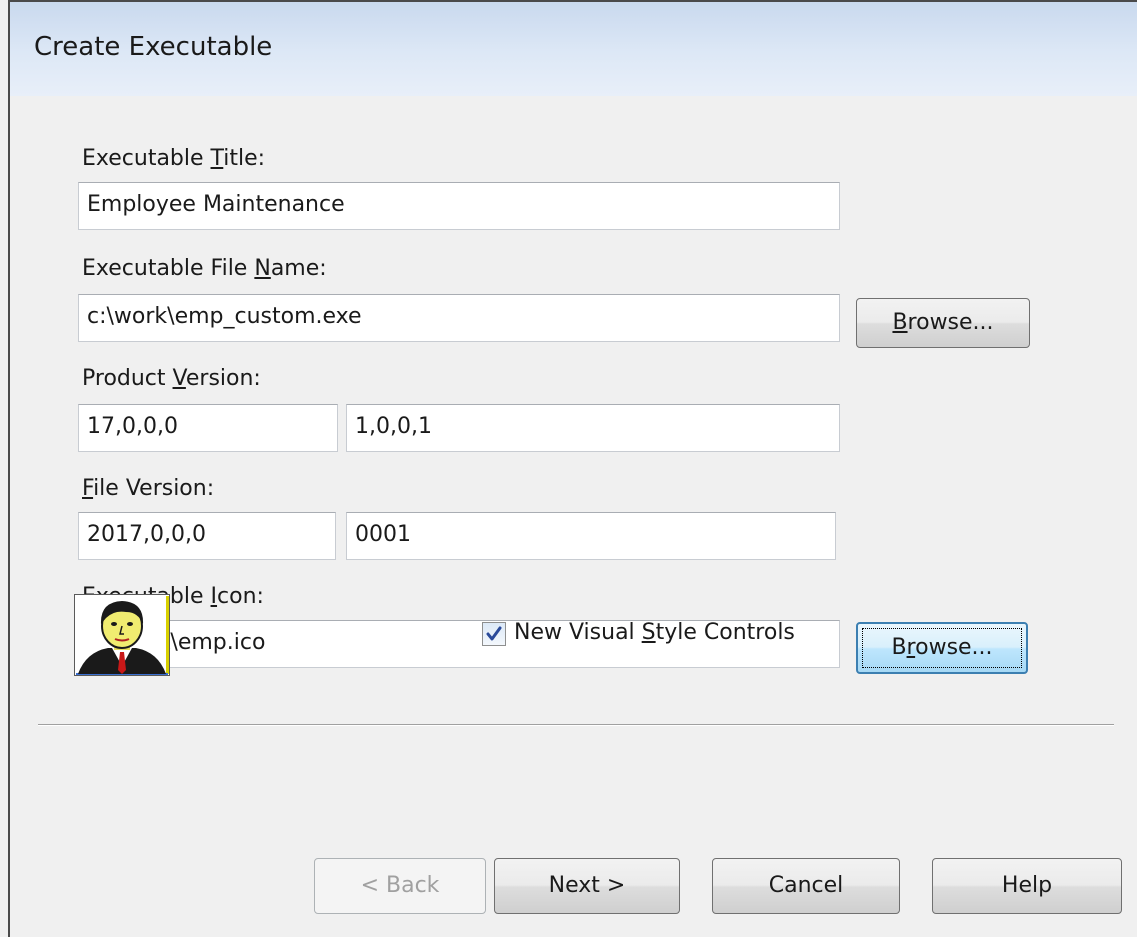  I want to click on file-version-input-2: 0001, so click(591, 536).